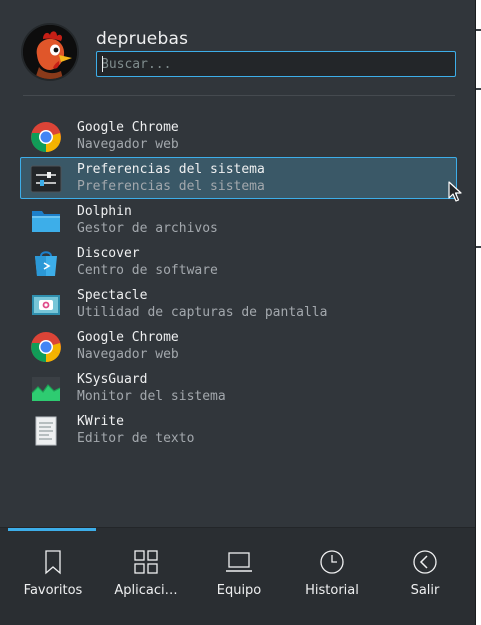 This screenshot has width=481, height=625. What do you see at coordinates (202, 312) in the screenshot?
I see `app-description: Utilidad de capturas de pantalla` at bounding box center [202, 312].